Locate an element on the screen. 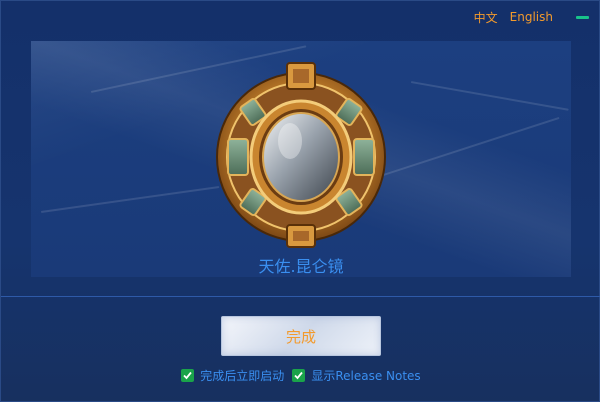 This screenshot has height=402, width=600. bronze-mirror-icon is located at coordinates (301, 155).